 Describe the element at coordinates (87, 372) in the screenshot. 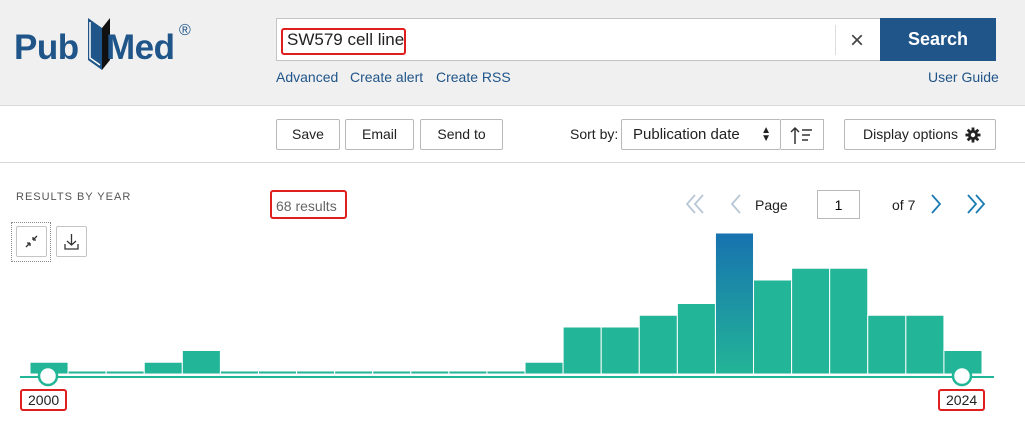

I see `year-bar-2001` at that location.